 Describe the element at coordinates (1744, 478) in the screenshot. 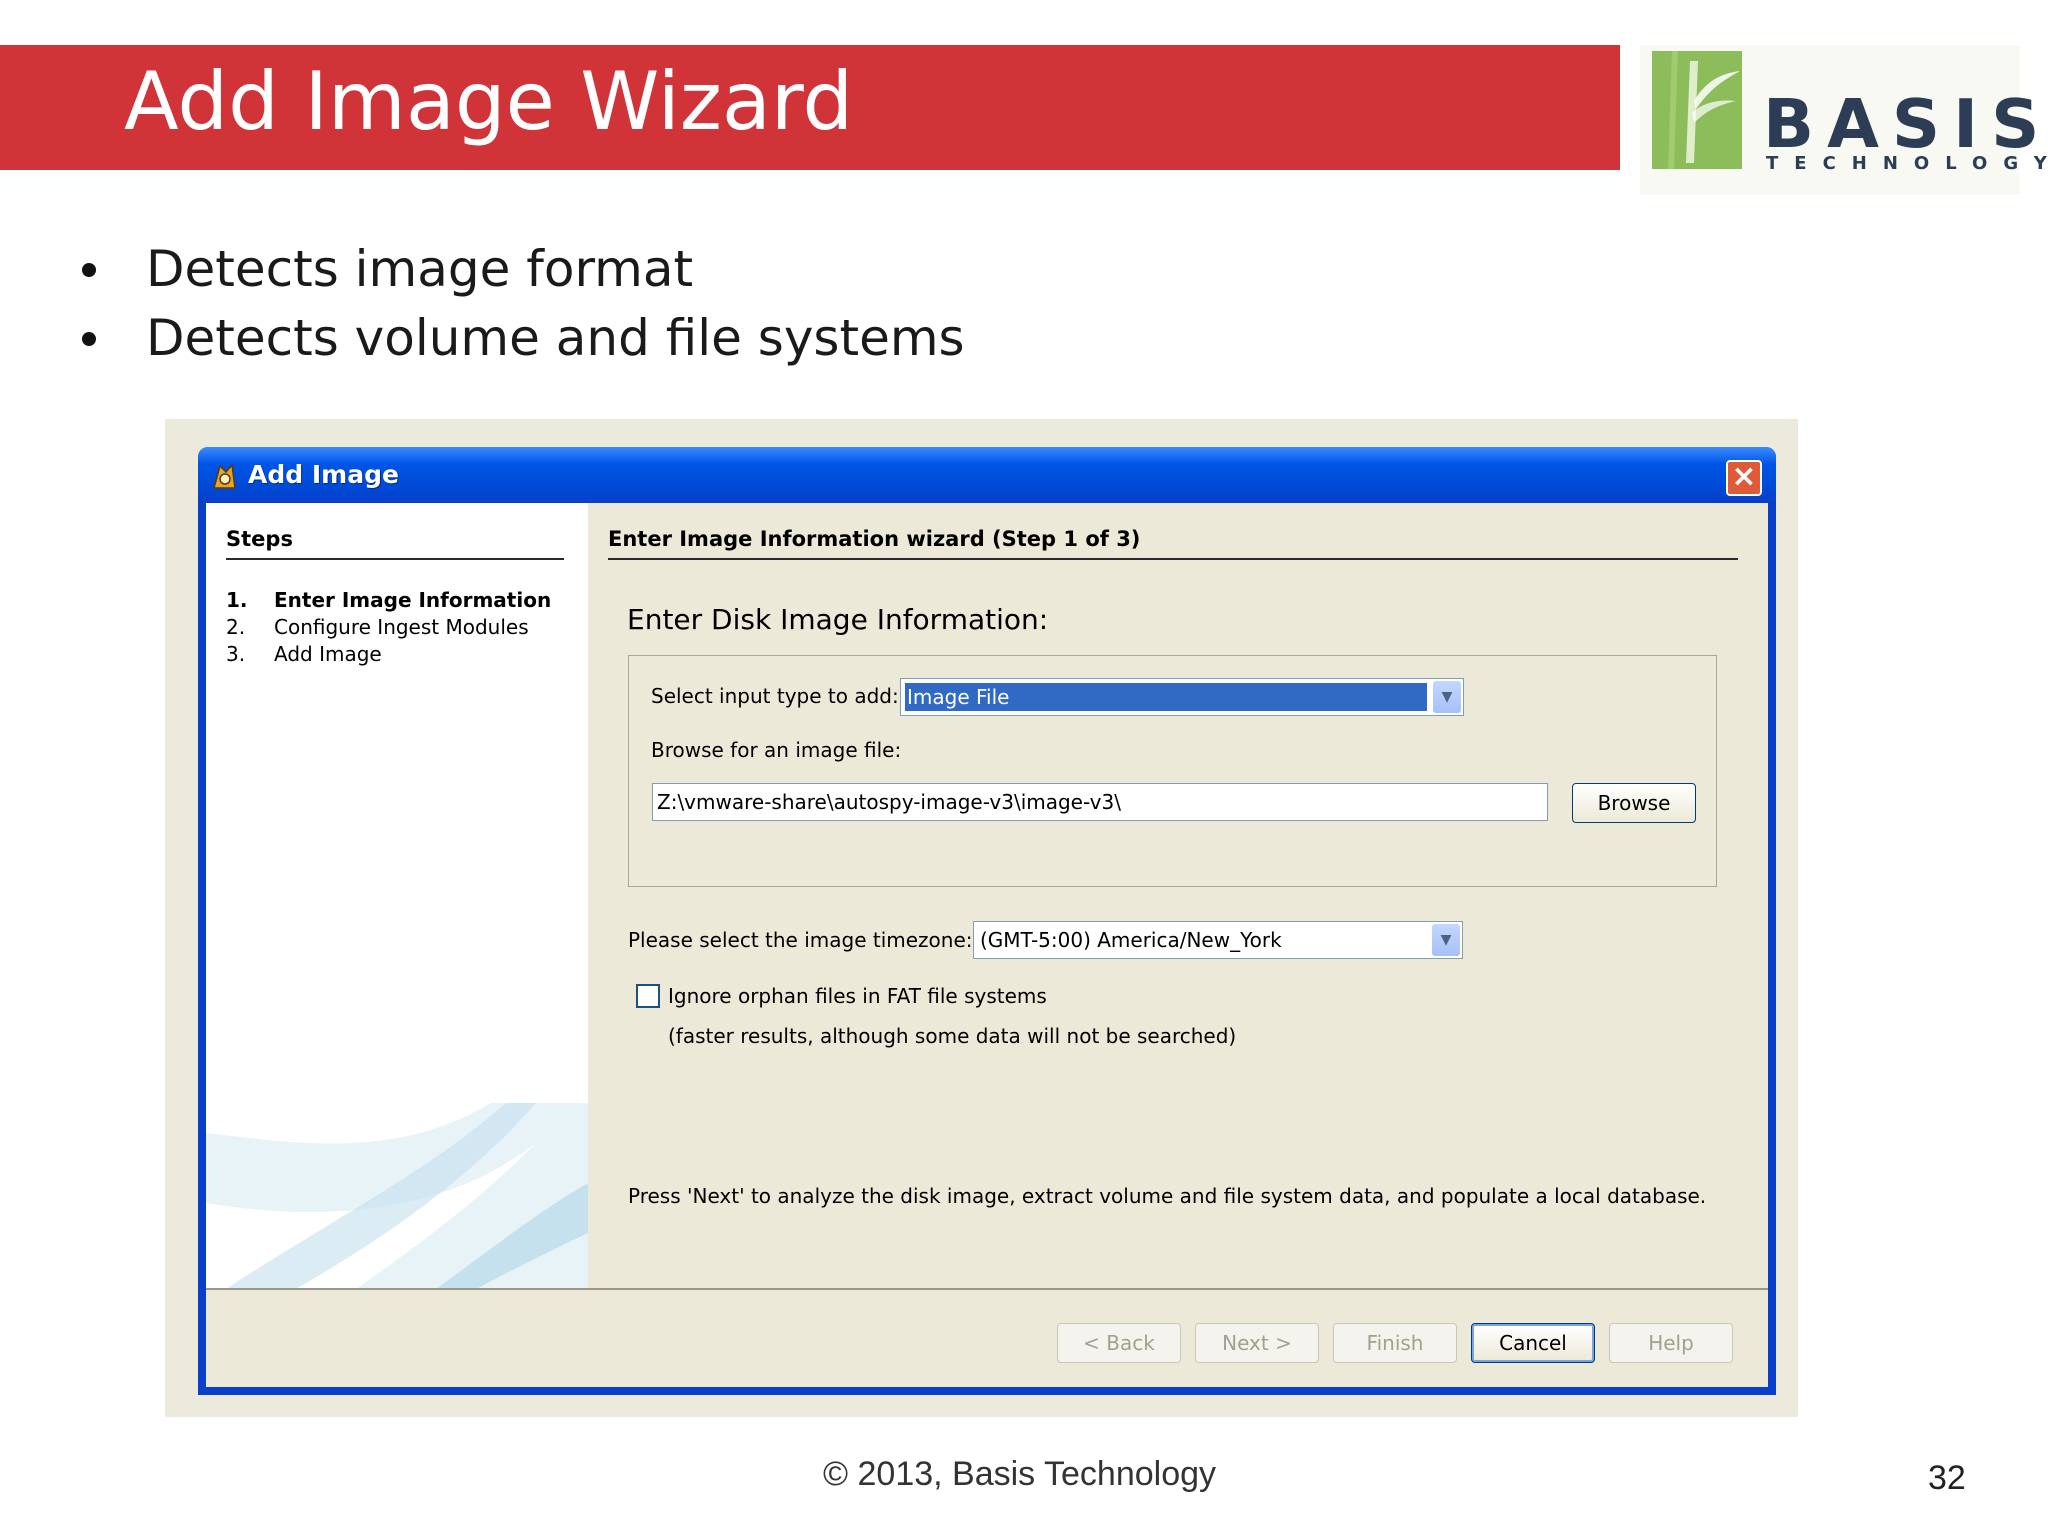

I see `close-icon: ×` at that location.